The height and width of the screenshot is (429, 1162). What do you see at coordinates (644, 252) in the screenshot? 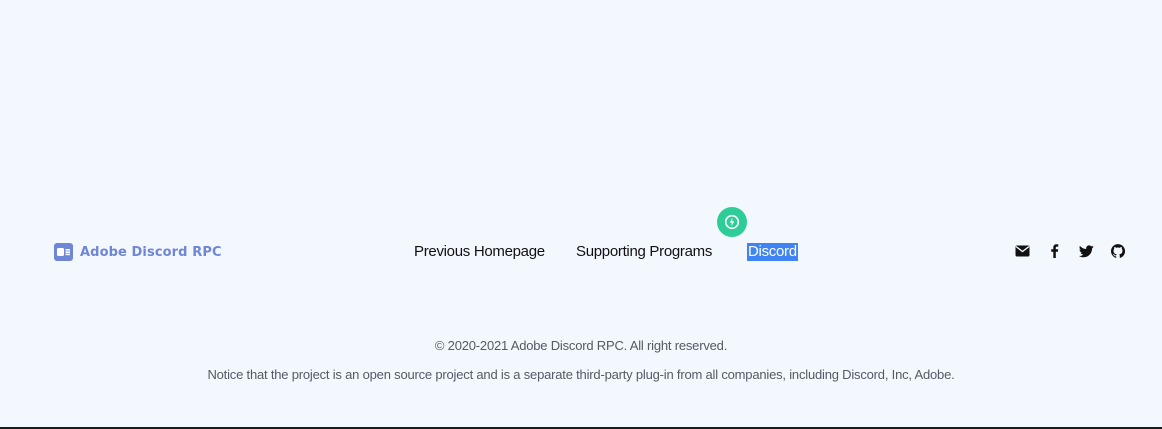
I see `nav-supporting-programs: Supporting Programs` at bounding box center [644, 252].